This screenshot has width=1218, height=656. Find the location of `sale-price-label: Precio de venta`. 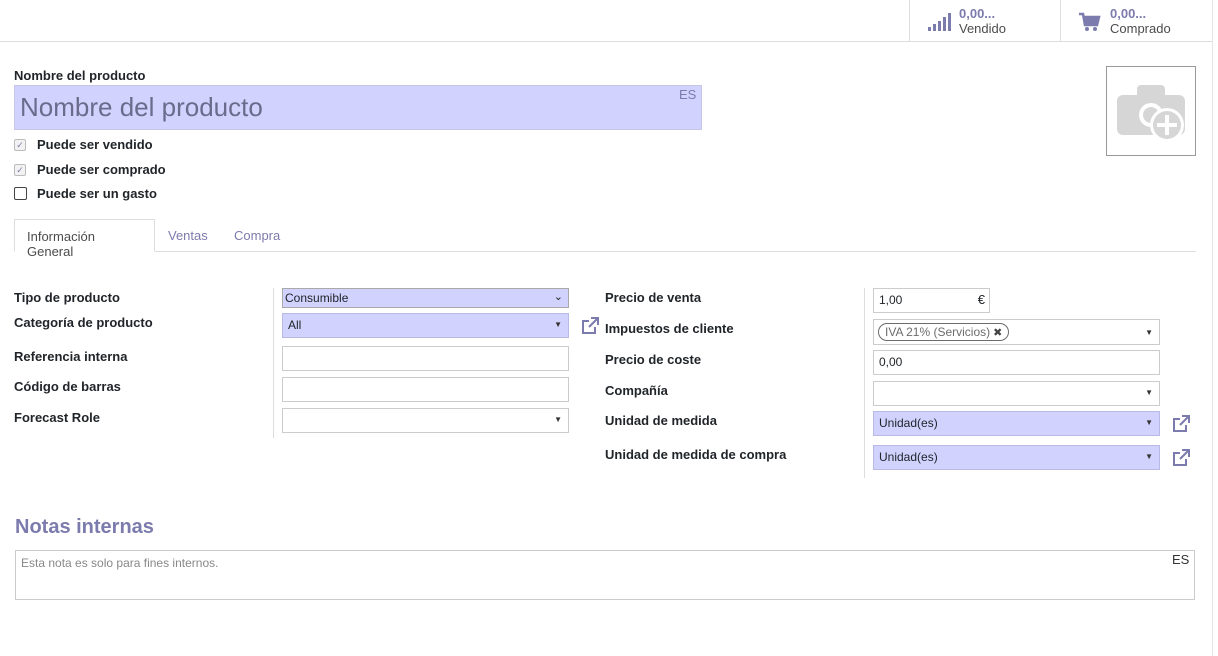

sale-price-label: Precio de venta is located at coordinates (653, 297).